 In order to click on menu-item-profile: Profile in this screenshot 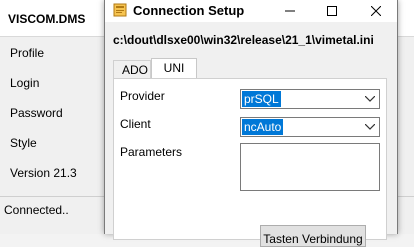, I will do `click(27, 53)`.